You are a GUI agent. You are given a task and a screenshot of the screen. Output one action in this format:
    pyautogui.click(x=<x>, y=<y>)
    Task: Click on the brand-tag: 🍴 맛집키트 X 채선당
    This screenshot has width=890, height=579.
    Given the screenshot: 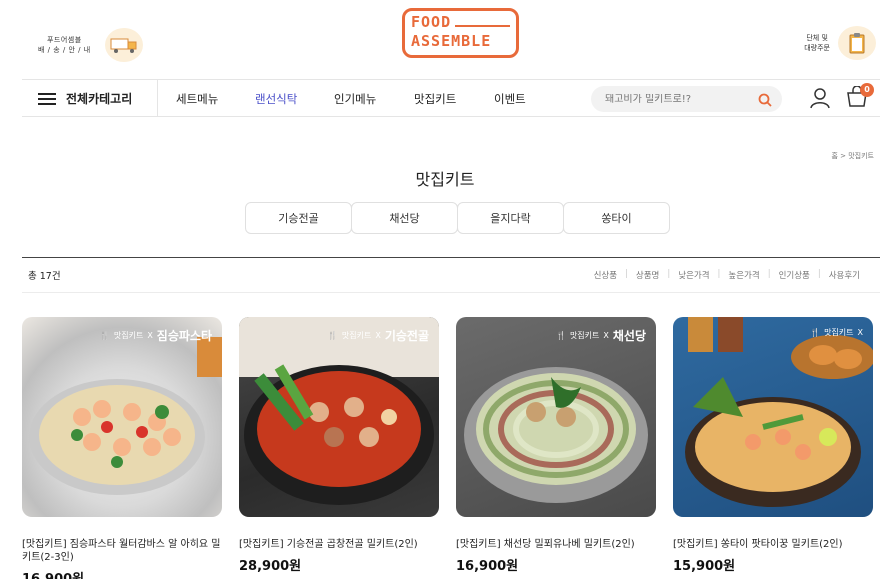 What is the action you would take?
    pyautogui.click(x=600, y=336)
    